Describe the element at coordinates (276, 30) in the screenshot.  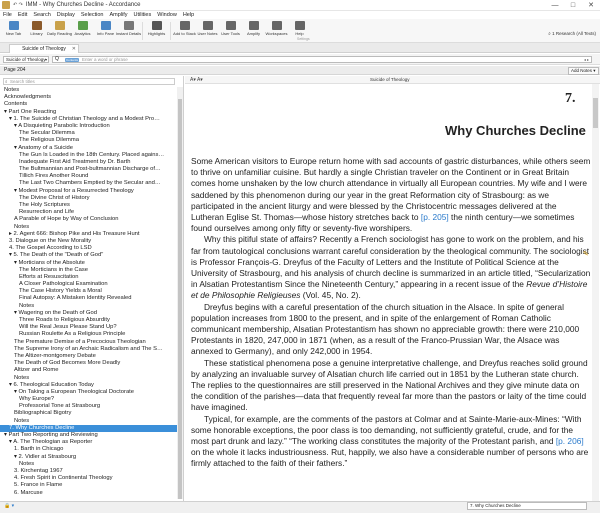
I see `workspaces-button: Workspaces` at that location.